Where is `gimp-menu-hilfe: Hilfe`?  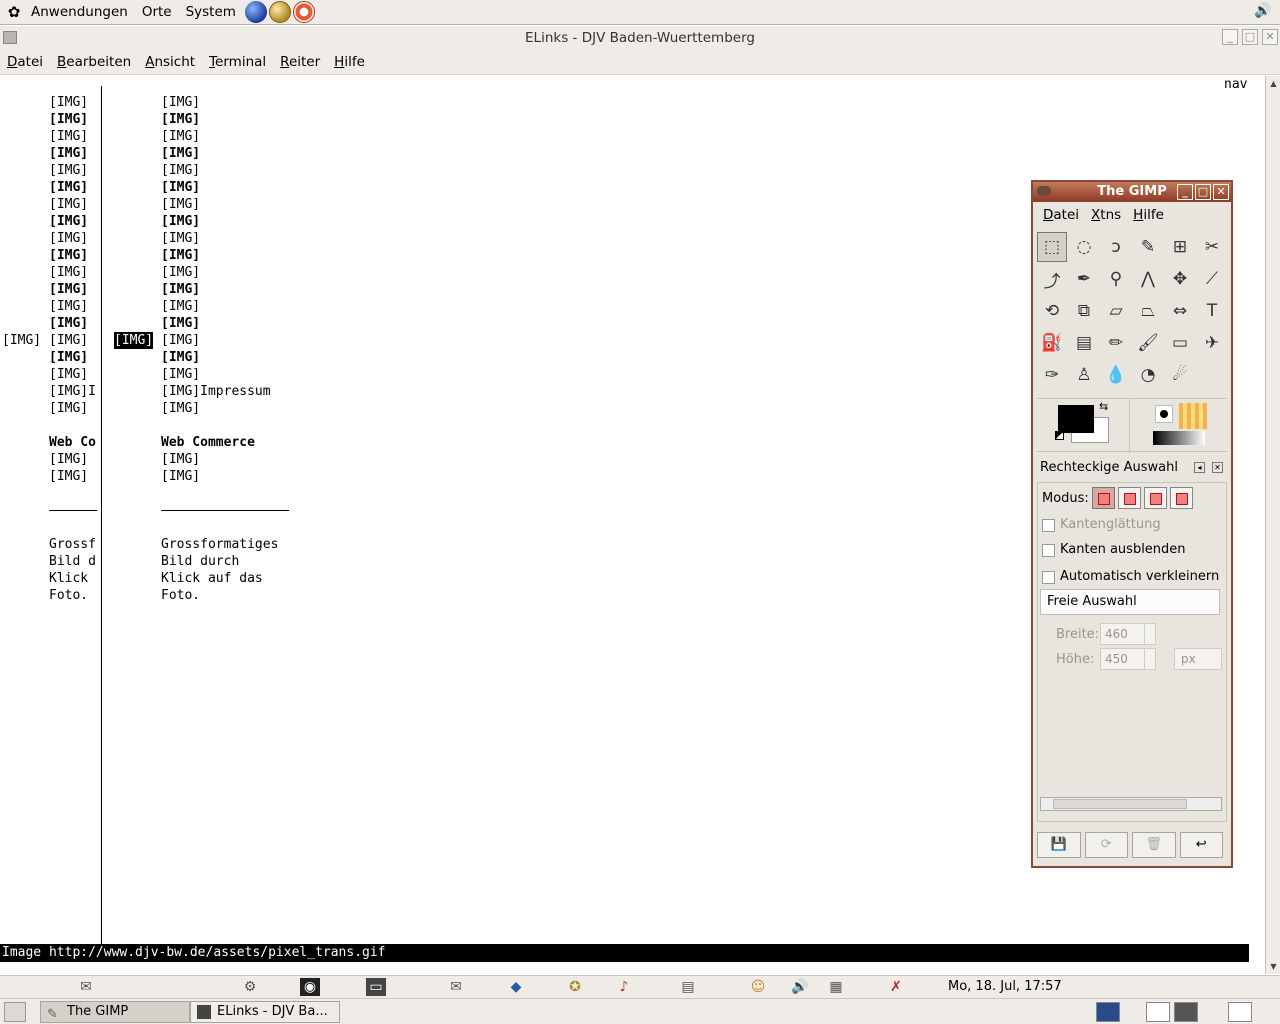
gimp-menu-hilfe: Hilfe is located at coordinates (1148, 215).